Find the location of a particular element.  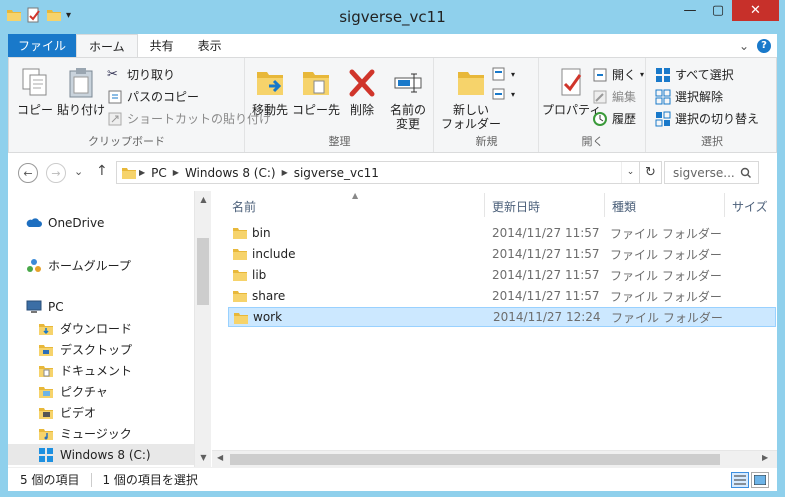

copy-to-button: コピー先 is located at coordinates (316, 91).